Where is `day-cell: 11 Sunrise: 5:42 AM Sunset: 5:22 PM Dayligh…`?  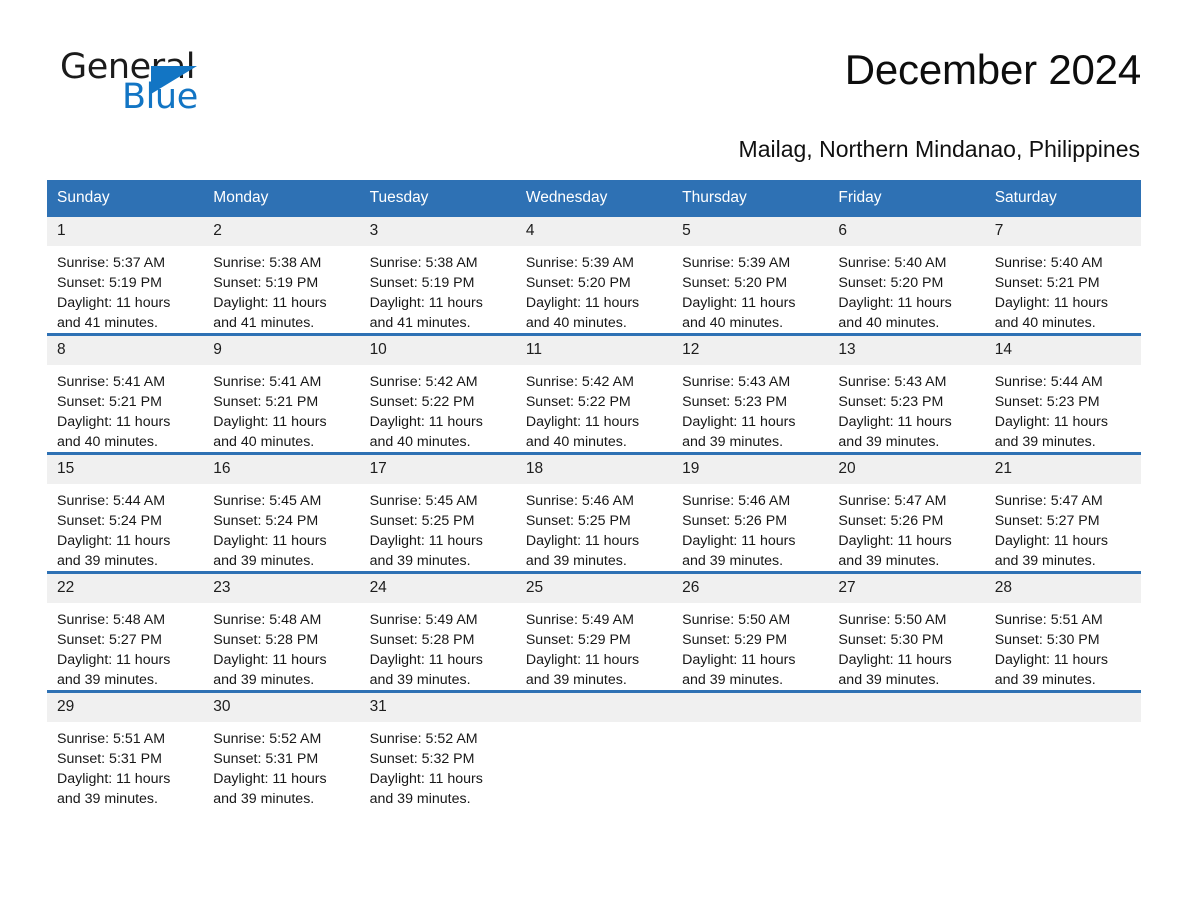
day-cell: 11 Sunrise: 5:42 AM Sunset: 5:22 PM Dayligh… is located at coordinates (594, 394).